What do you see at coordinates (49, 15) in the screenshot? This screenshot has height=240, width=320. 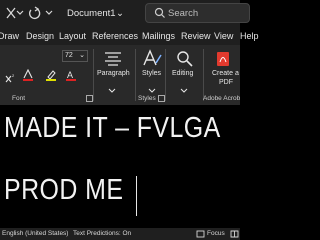 I see `customize-toolbar-icon` at bounding box center [49, 15].